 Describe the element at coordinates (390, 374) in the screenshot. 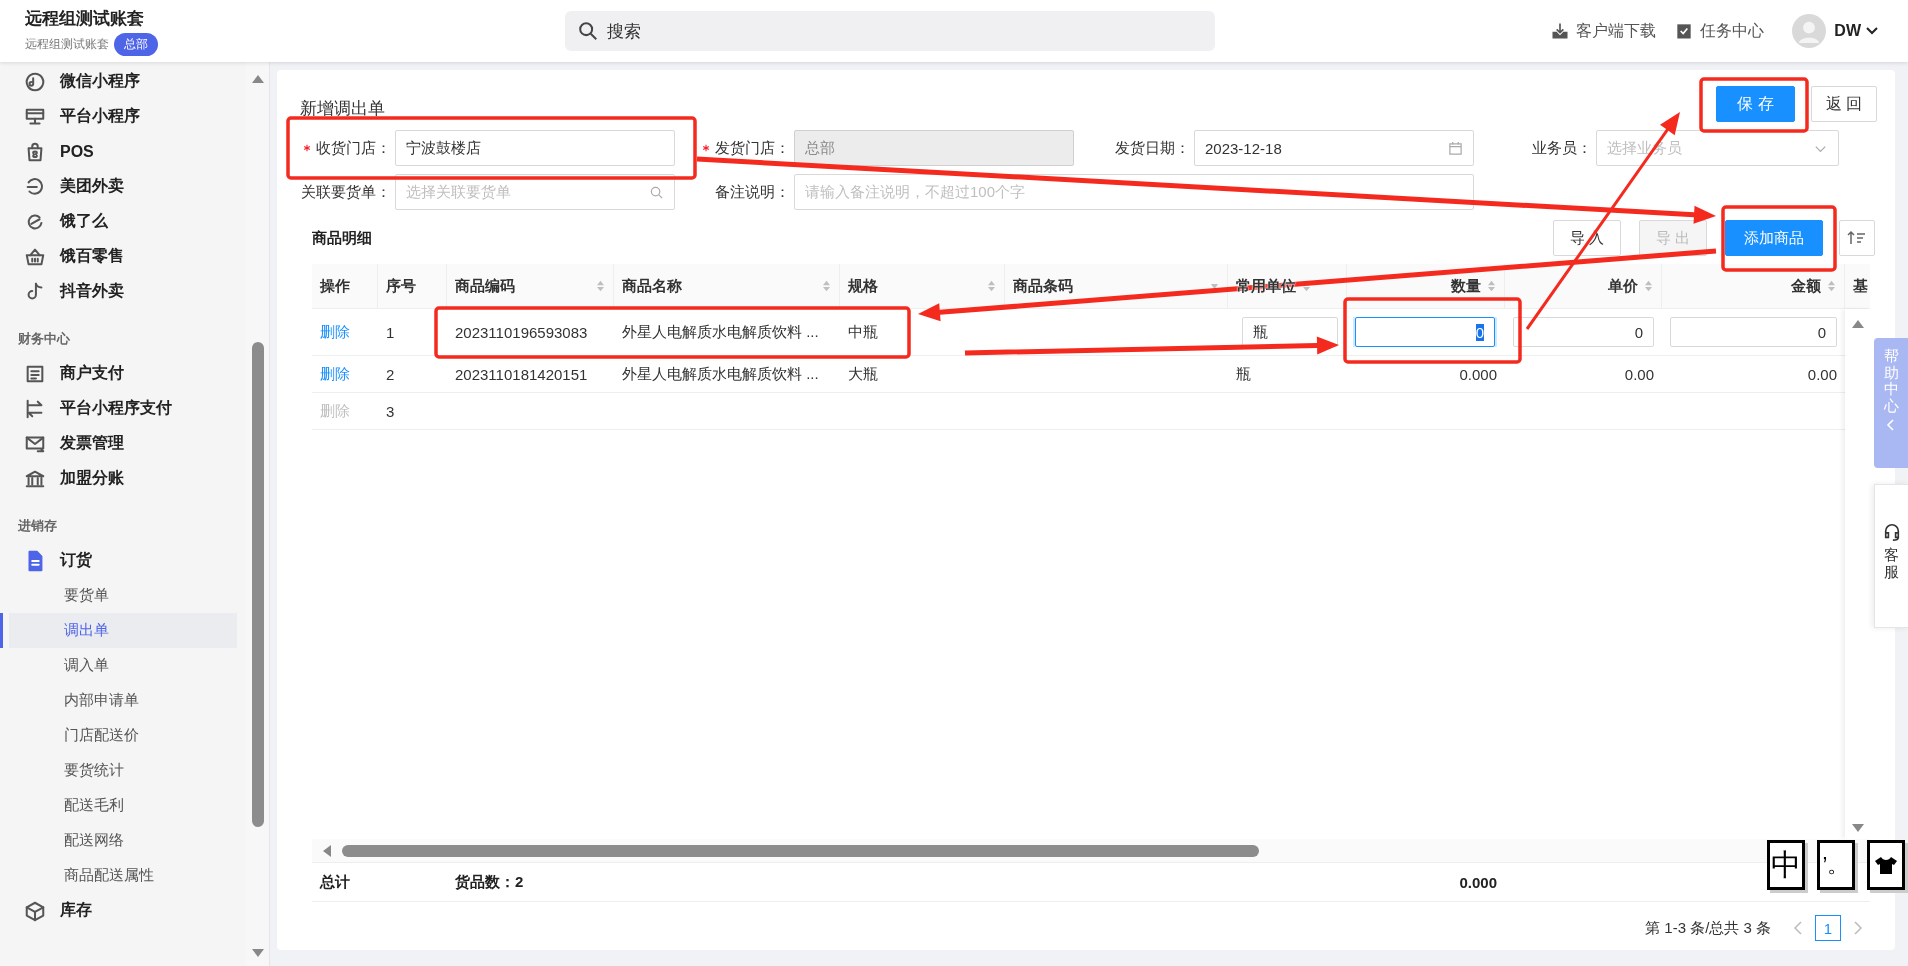

I see `table-cell: 2` at that location.